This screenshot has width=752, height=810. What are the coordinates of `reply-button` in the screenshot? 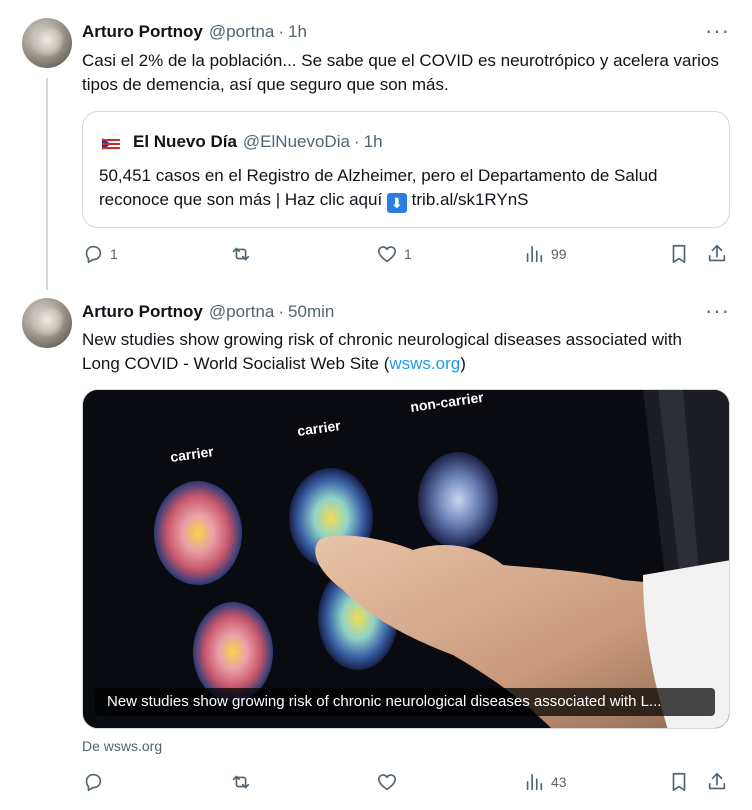 It's located at (96, 782).